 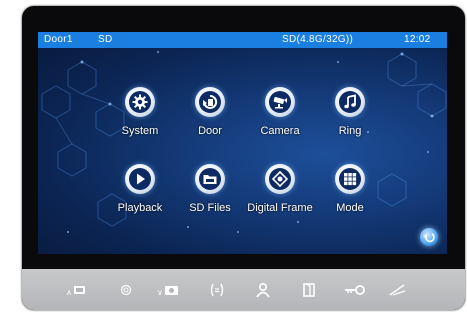 I want to click on settings-ring-button, so click(x=126, y=290).